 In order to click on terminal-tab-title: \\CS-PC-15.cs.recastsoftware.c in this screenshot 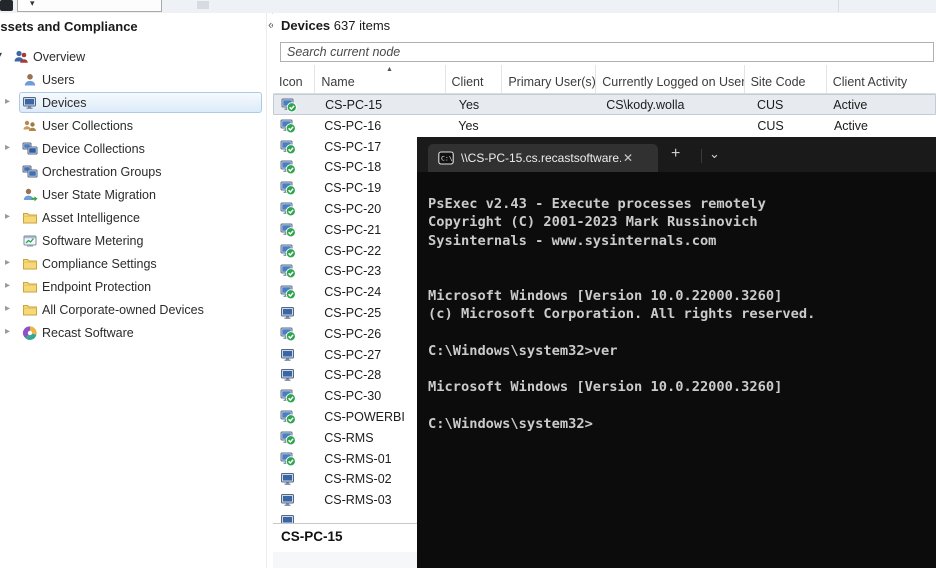, I will do `click(541, 158)`.